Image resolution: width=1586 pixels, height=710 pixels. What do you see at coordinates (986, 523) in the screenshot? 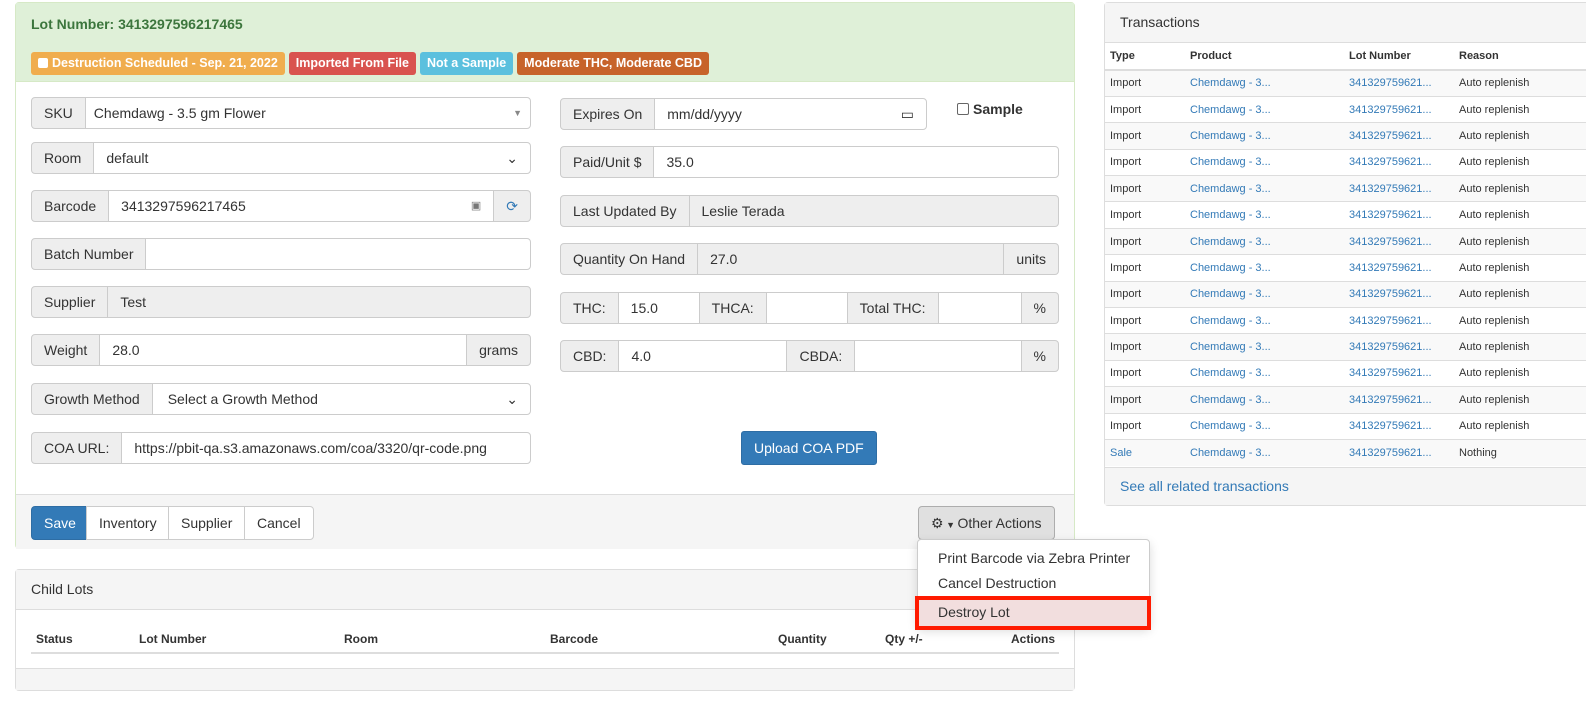
I see `other-actions-button: ⚙ ▼ Other Actions` at bounding box center [986, 523].